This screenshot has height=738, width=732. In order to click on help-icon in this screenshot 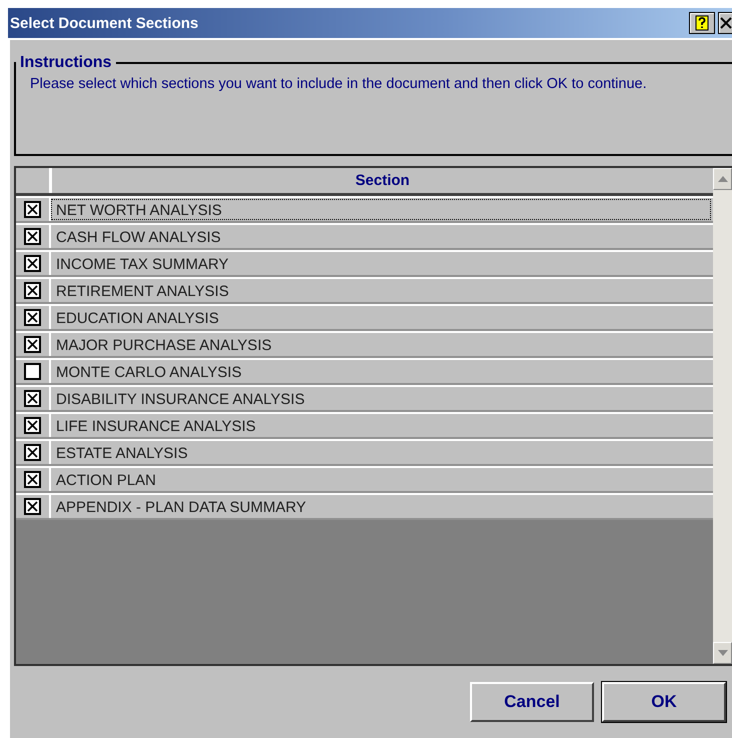, I will do `click(702, 23)`.